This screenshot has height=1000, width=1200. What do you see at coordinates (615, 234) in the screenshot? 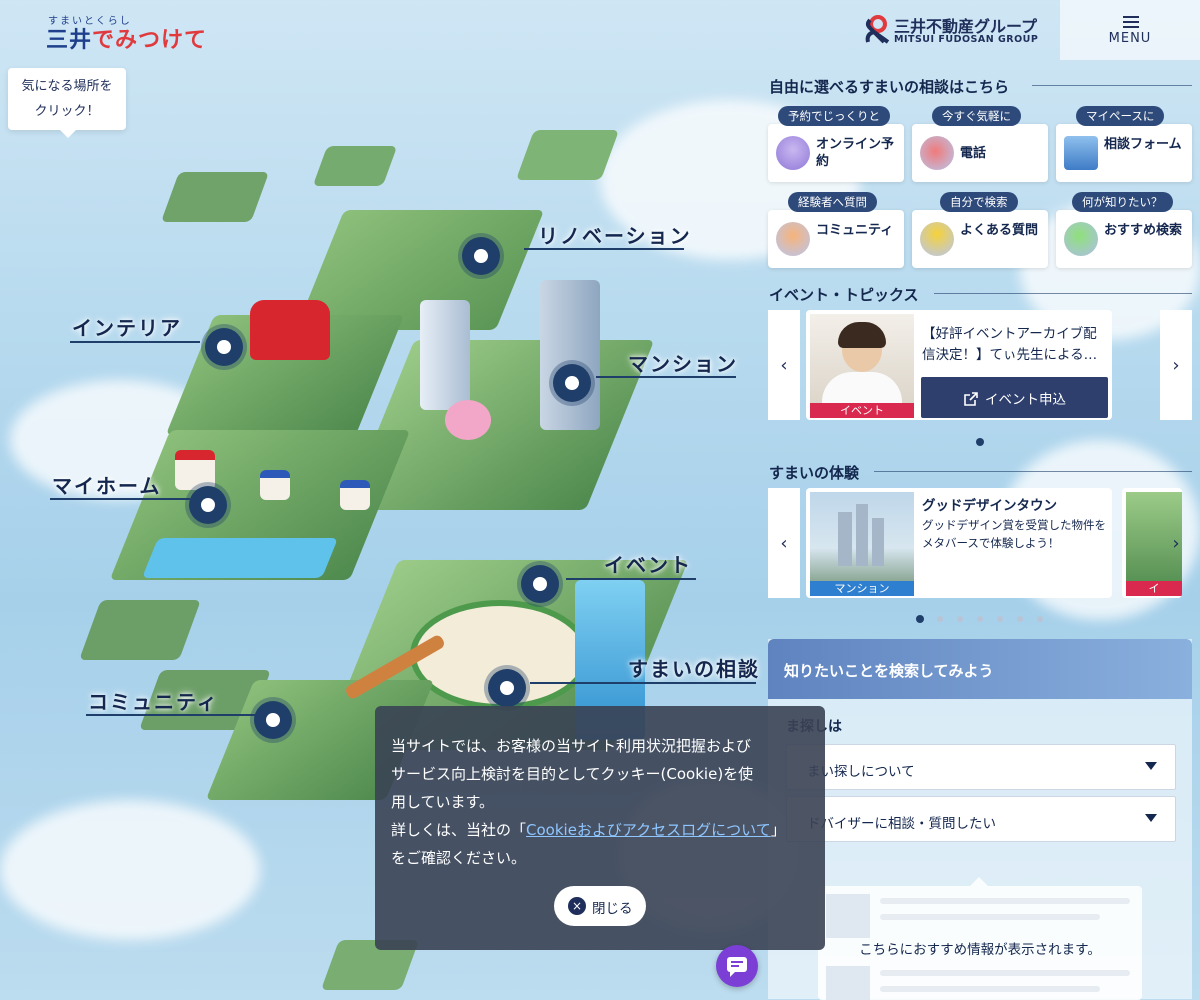
I see `renovation-label: リノベーション` at bounding box center [615, 234].